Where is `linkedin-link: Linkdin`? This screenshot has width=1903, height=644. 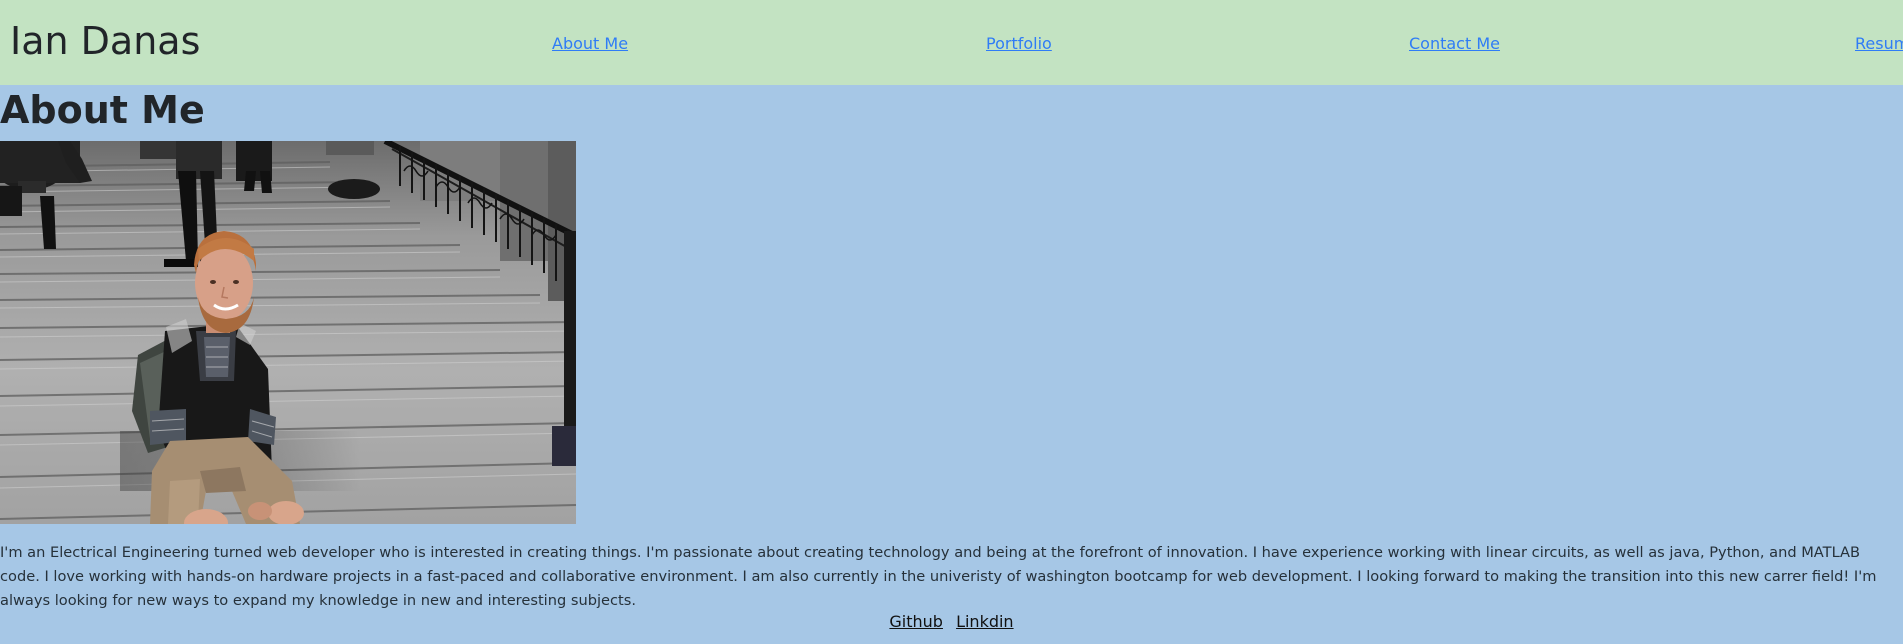
linkedin-link: Linkdin is located at coordinates (985, 621).